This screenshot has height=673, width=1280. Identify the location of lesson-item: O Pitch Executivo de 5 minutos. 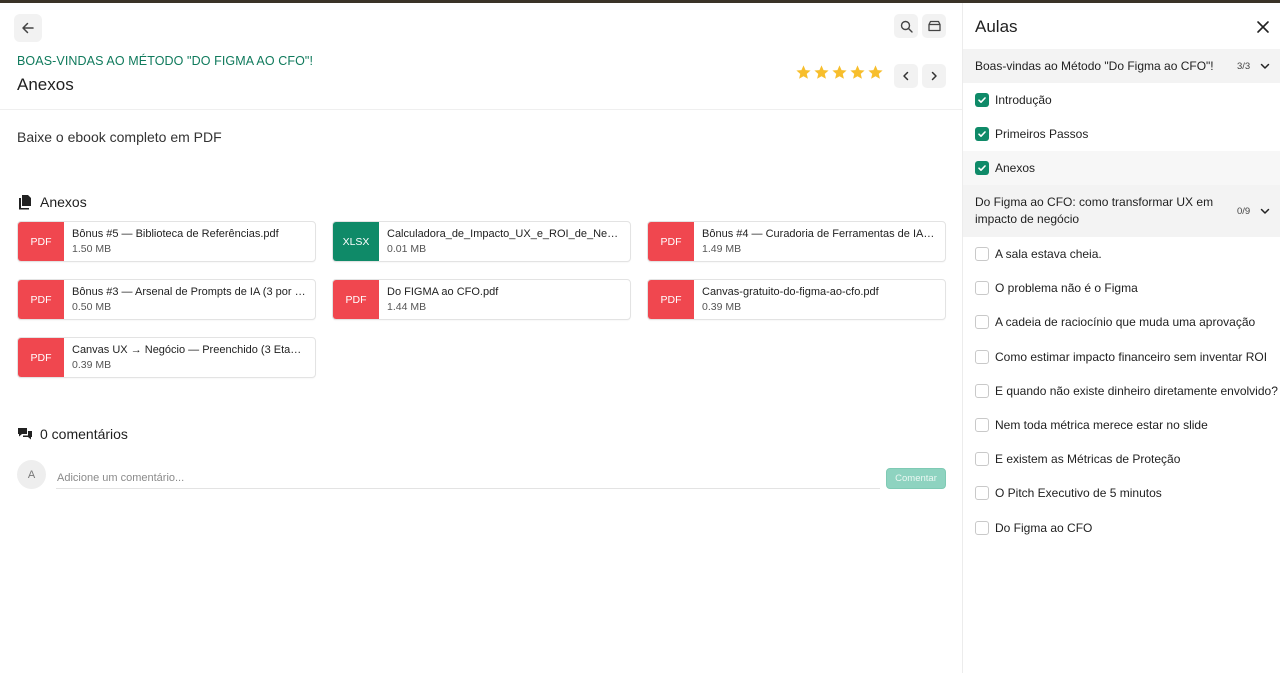
(1121, 493).